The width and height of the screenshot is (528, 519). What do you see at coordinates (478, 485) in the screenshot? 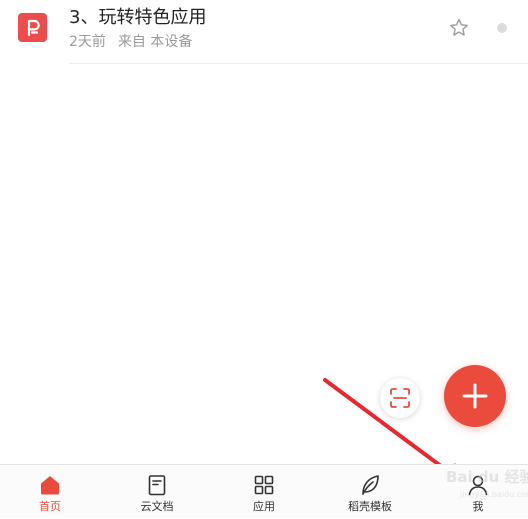
I see `user-icon` at bounding box center [478, 485].